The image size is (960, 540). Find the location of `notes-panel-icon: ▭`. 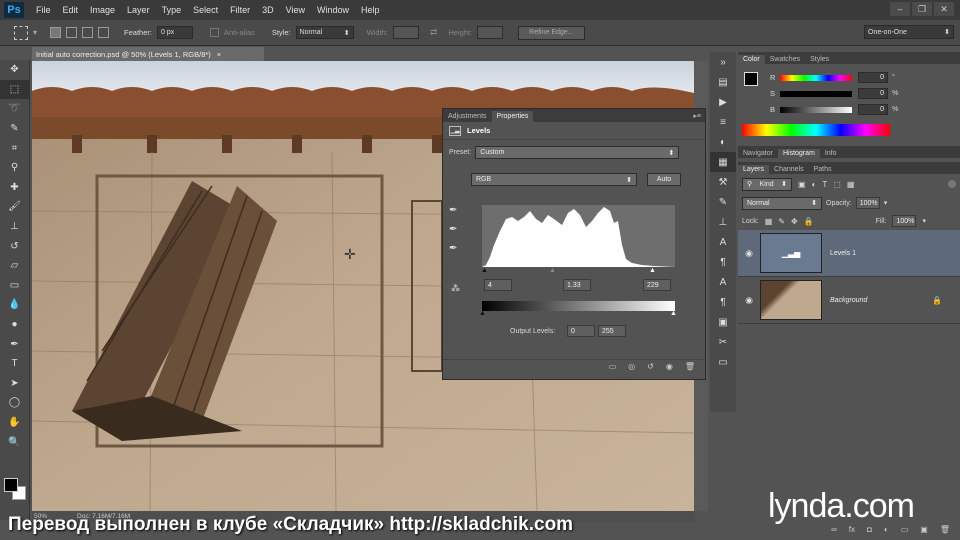

notes-panel-icon: ▭ is located at coordinates (723, 362).